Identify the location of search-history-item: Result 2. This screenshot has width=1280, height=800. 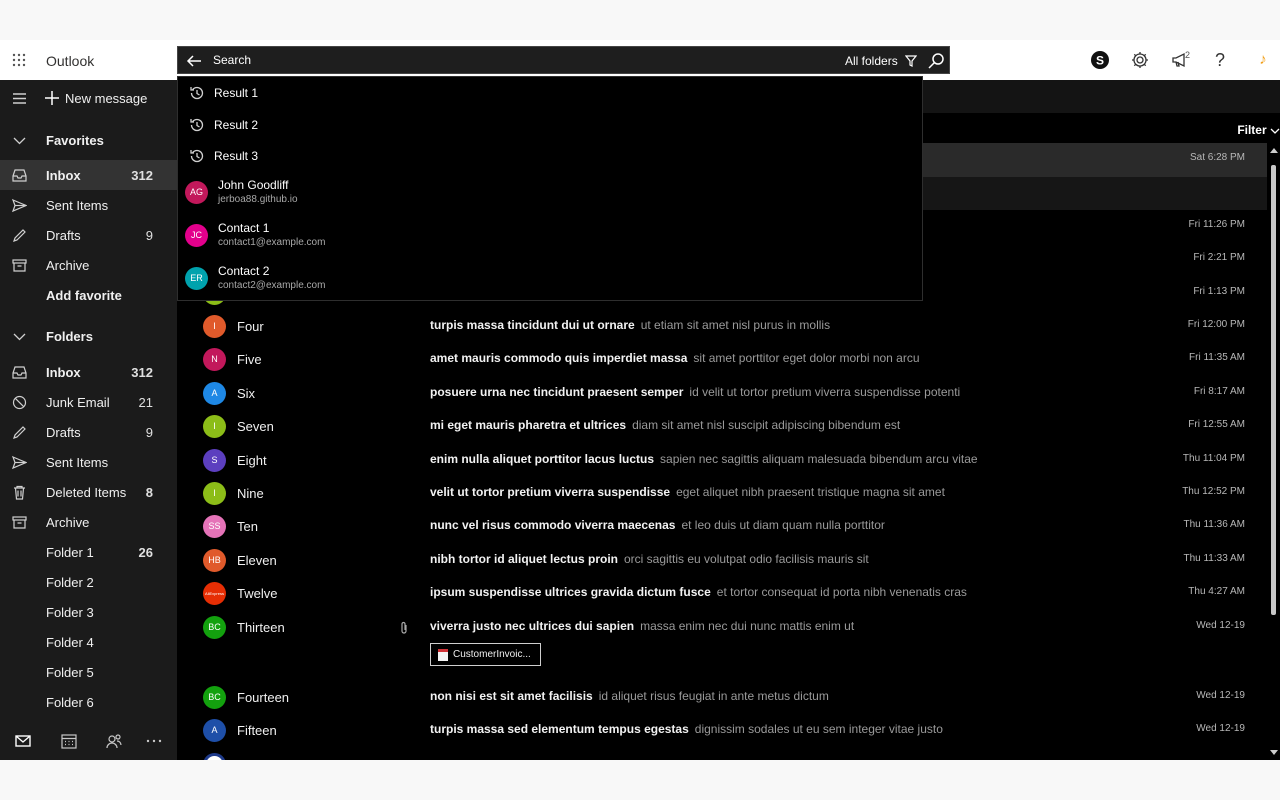
(550, 125).